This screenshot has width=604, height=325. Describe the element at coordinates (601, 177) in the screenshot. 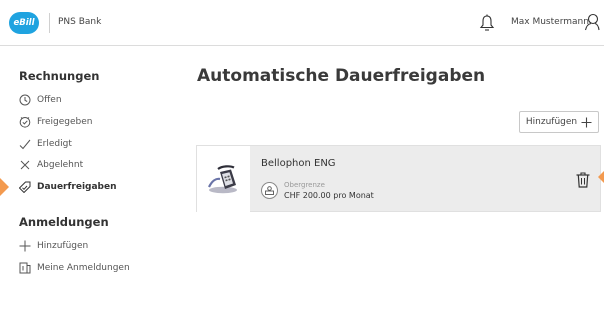

I see `card-action-marker` at that location.